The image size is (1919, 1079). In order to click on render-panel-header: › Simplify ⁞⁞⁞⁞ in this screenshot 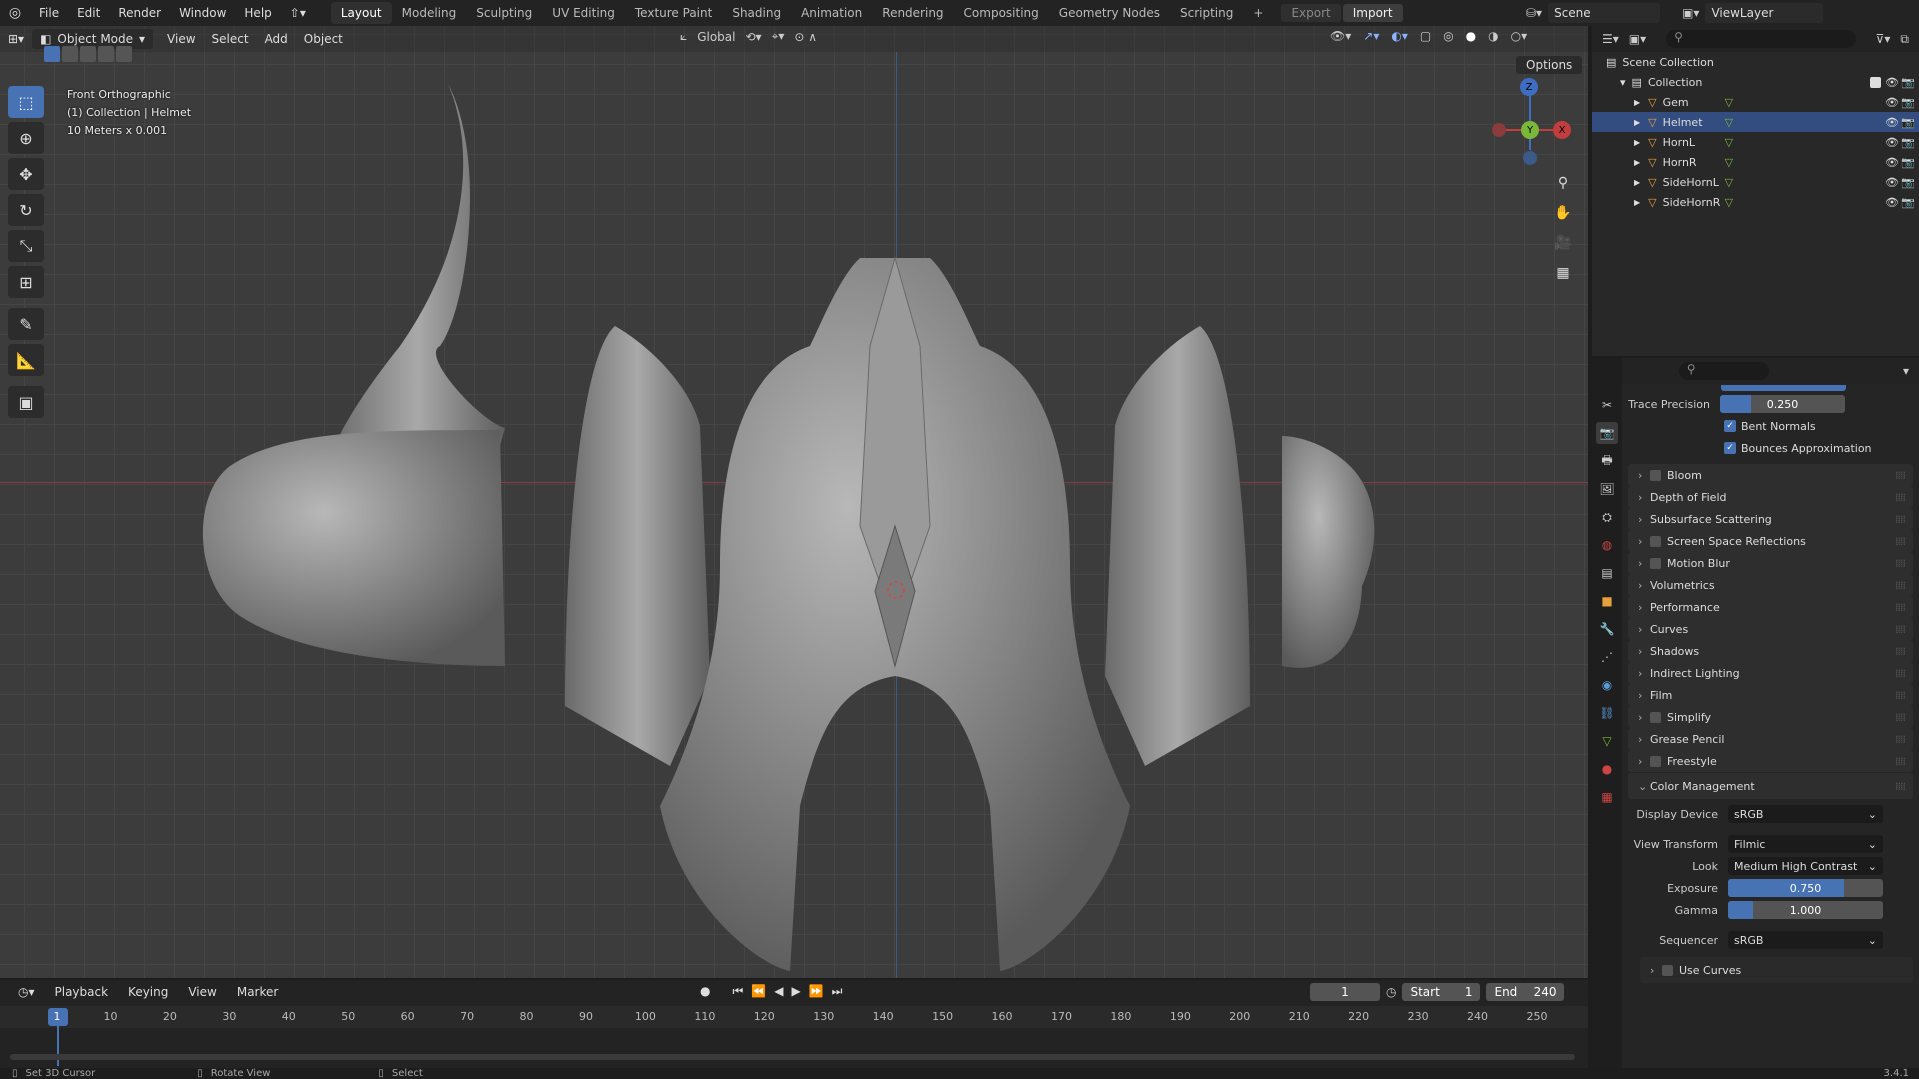, I will do `click(1770, 717)`.